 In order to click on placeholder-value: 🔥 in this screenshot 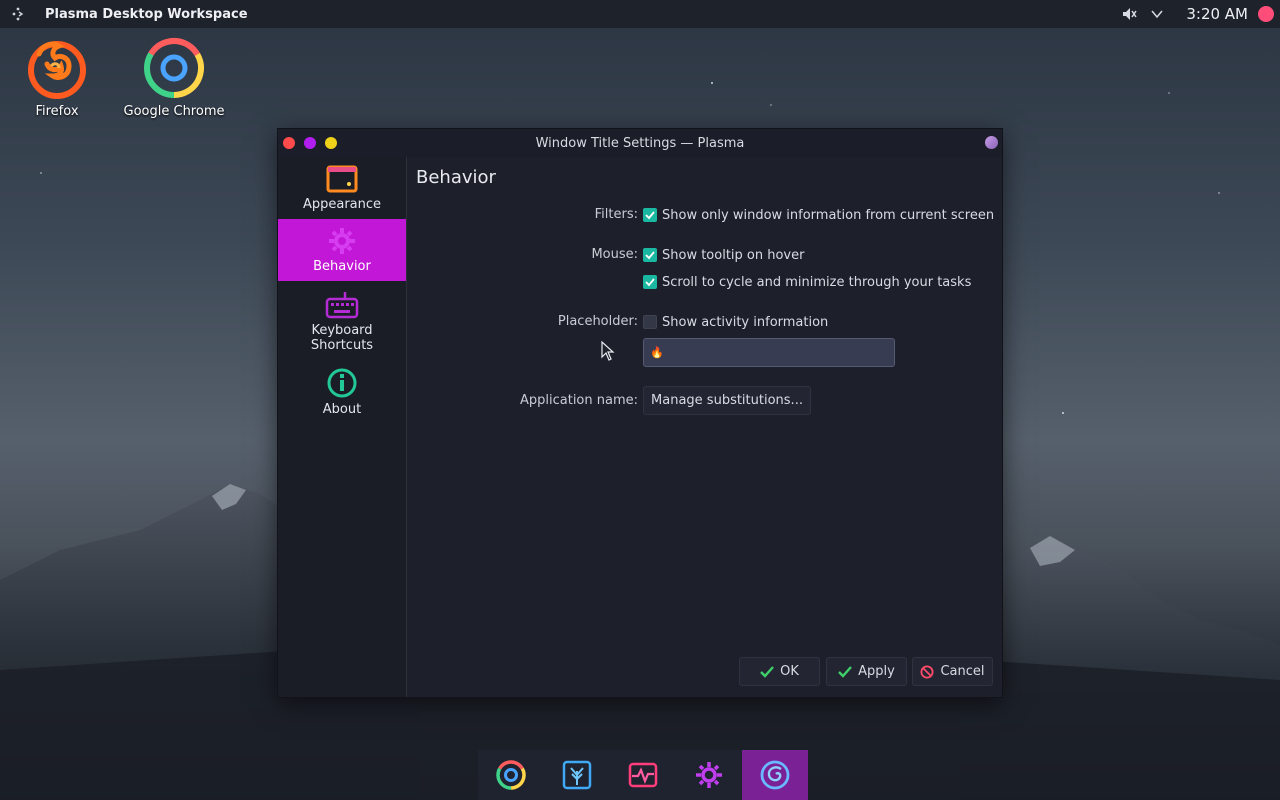, I will do `click(657, 352)`.